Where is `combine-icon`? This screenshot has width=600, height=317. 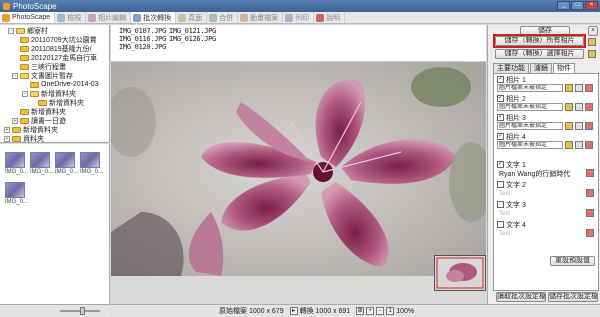
combine-icon is located at coordinates (213, 17).